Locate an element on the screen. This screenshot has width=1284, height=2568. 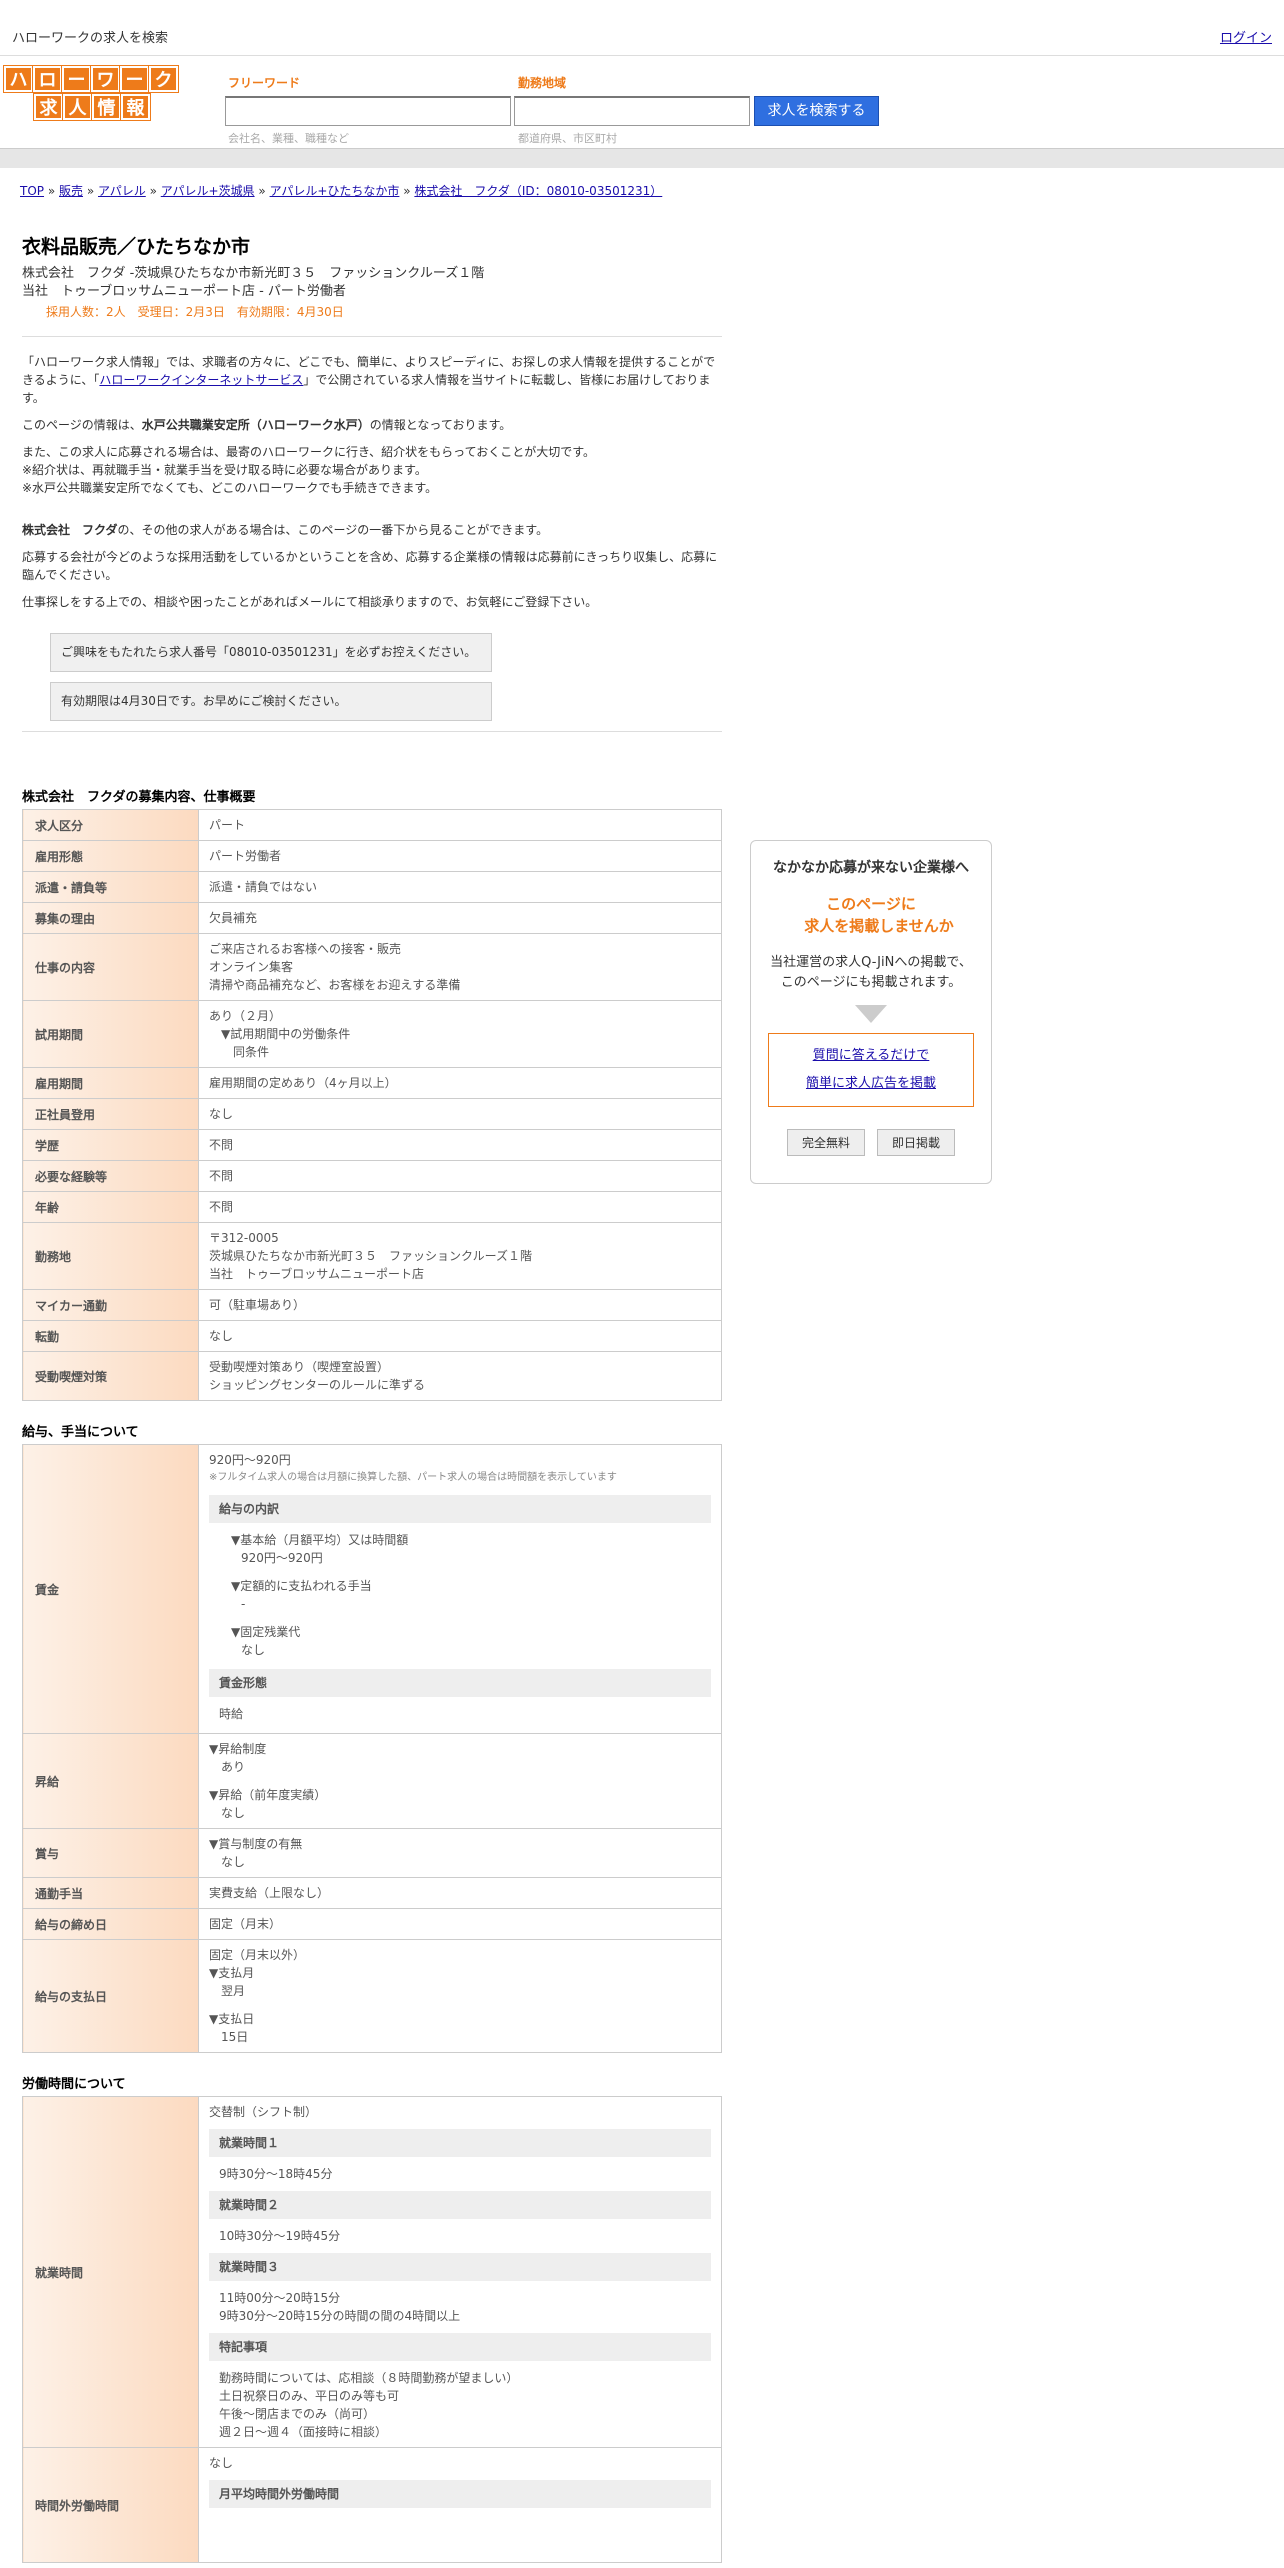
section-heading: 労働時間について is located at coordinates (74, 2084).